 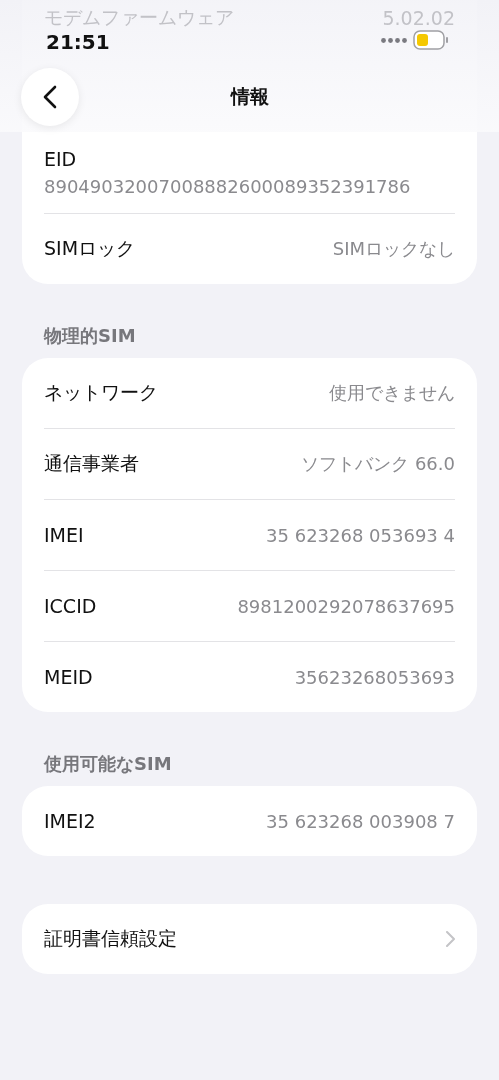 I want to click on row-label: MEID, so click(x=68, y=677).